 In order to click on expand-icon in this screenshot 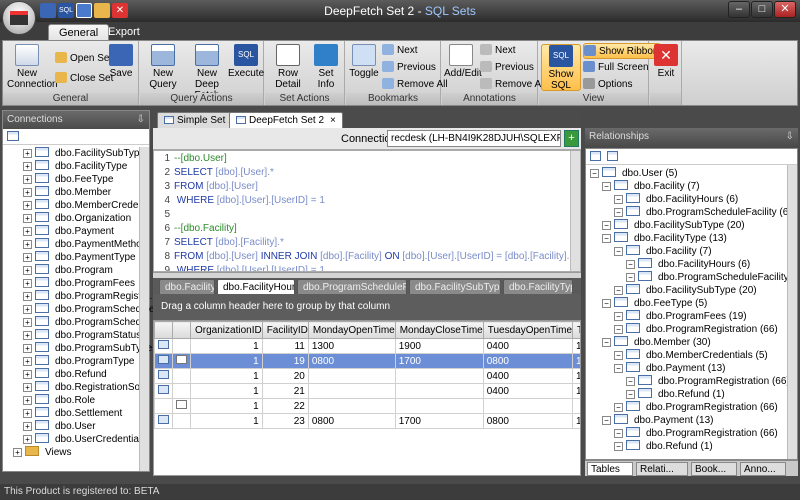, I will do `click(595, 156)`.